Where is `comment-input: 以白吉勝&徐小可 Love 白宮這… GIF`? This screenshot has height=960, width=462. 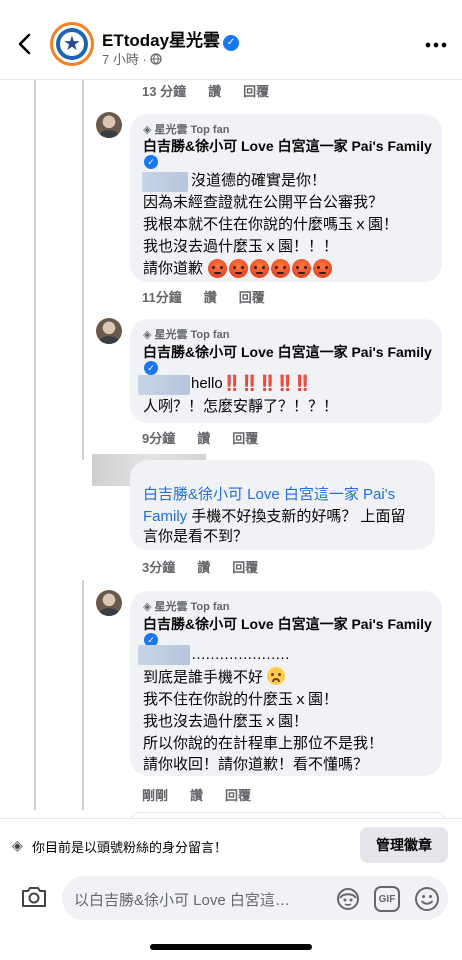
comment-input: 以白吉勝&徐小可 Love 白宮這… GIF is located at coordinates (255, 898).